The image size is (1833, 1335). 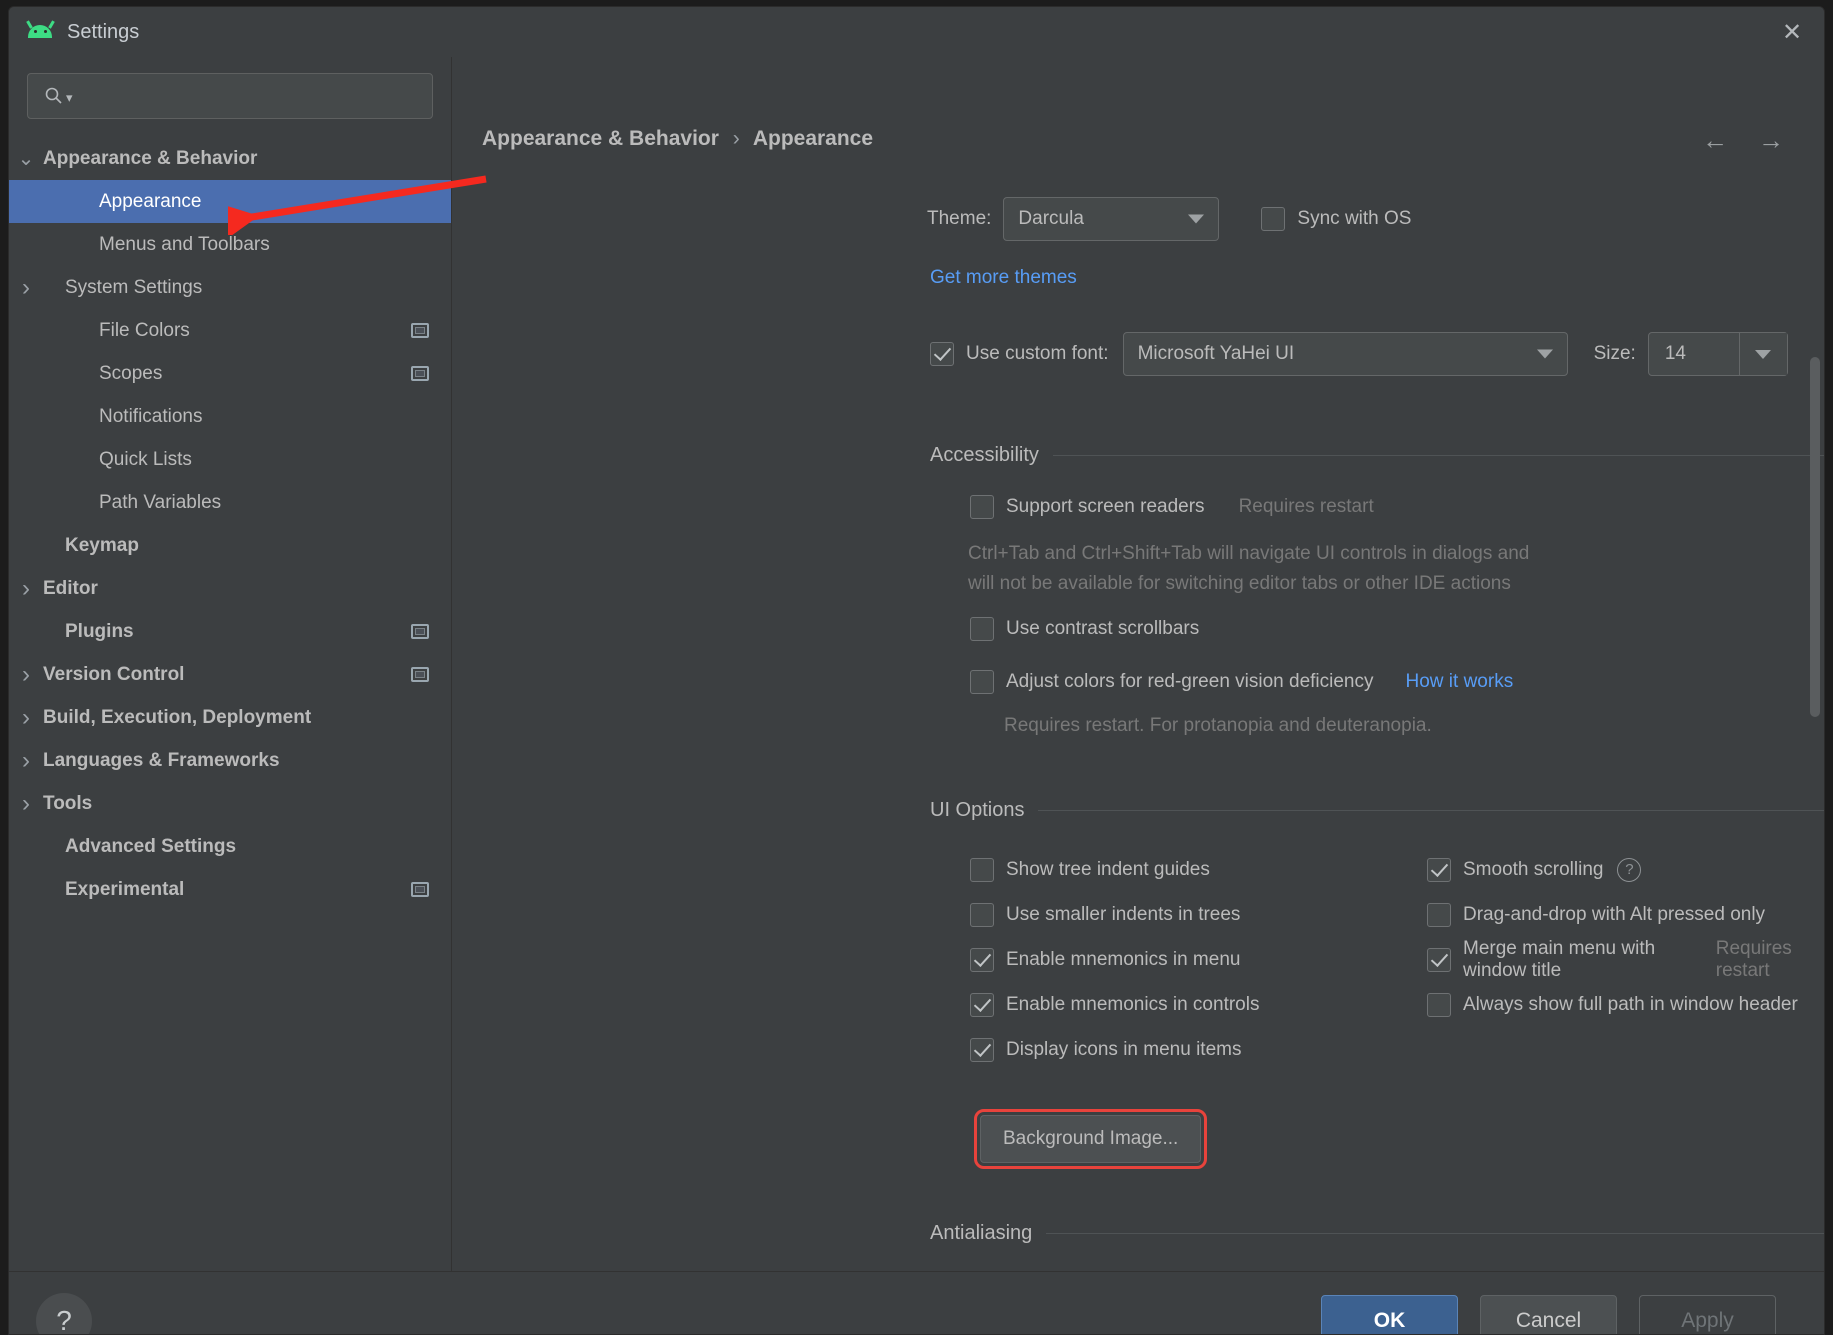 I want to click on theme-select: Darcula, so click(x=1111, y=219).